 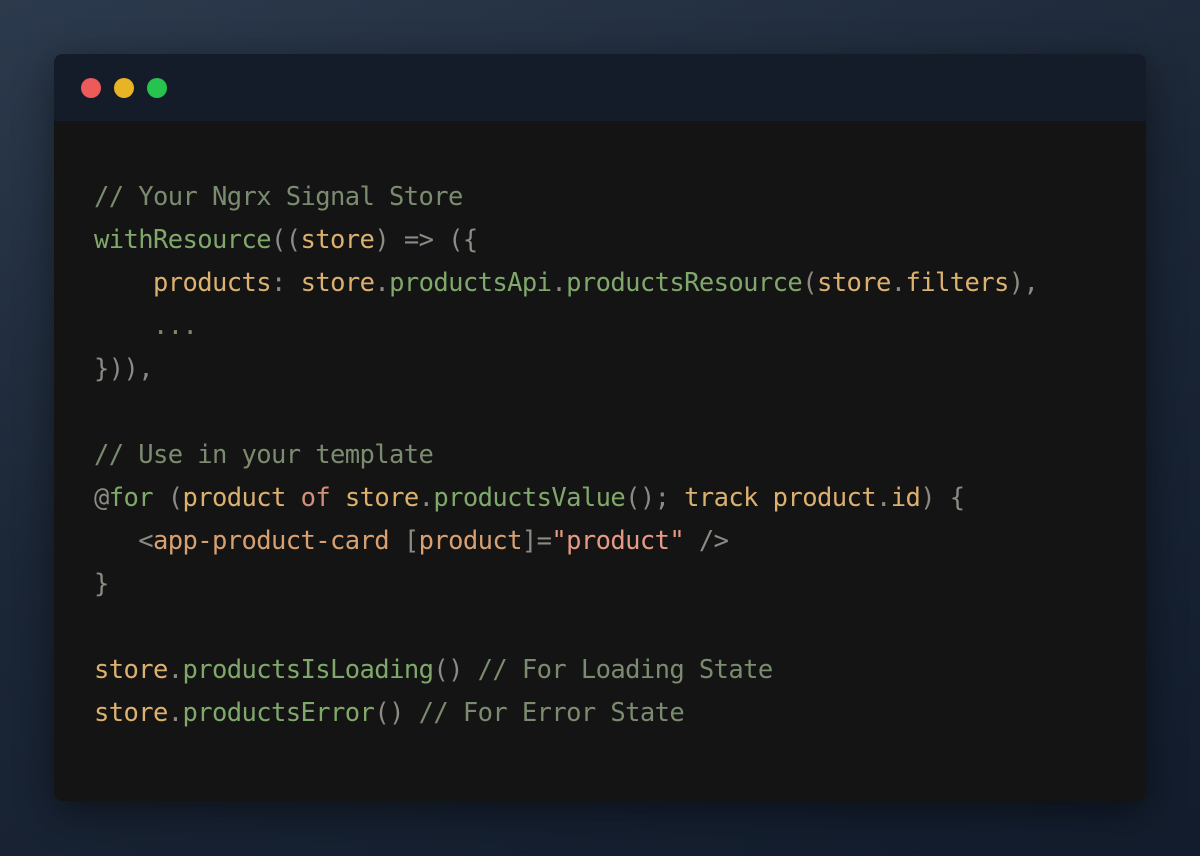 What do you see at coordinates (404, 541) in the screenshot?
I see `code-token-punctuation: [` at bounding box center [404, 541].